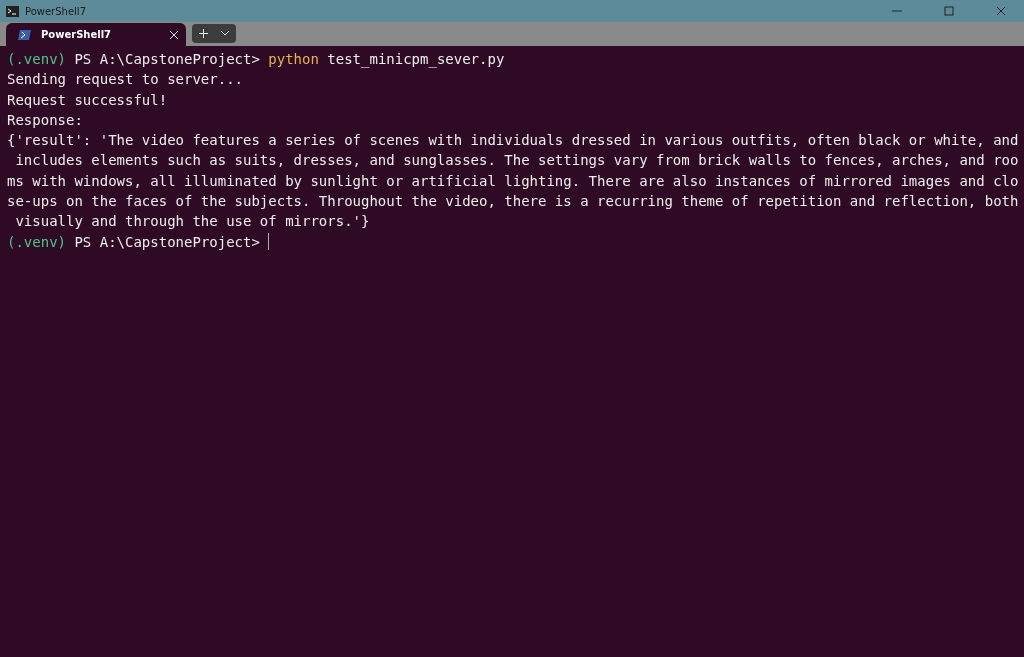  Describe the element at coordinates (12, 11) in the screenshot. I see `terminal-icon` at that location.